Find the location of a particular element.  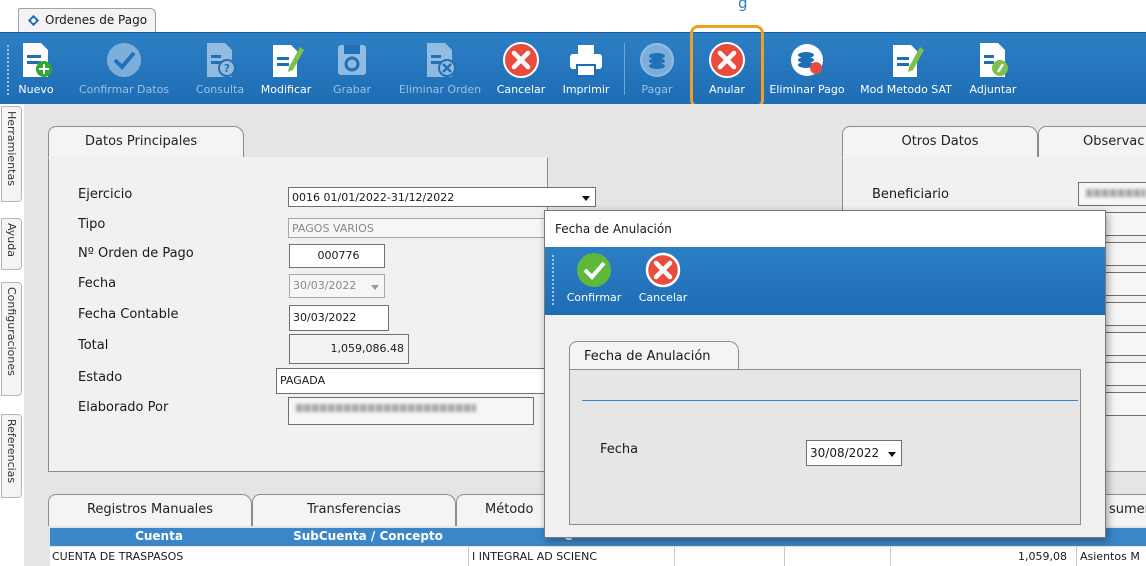

orden-pago-value: 000776 is located at coordinates (338, 255).